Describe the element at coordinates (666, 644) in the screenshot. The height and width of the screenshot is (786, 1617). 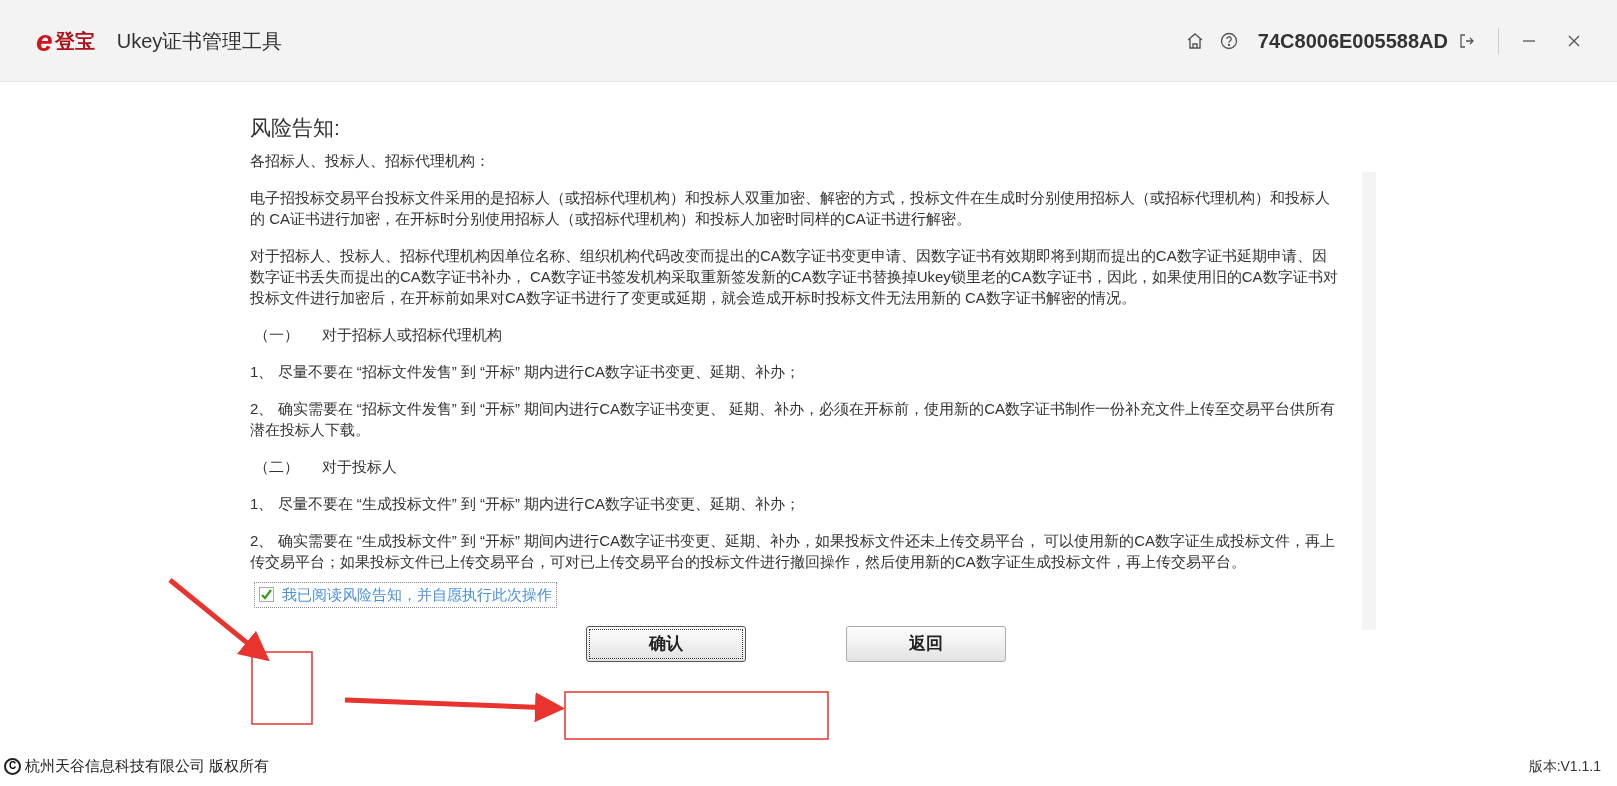
I see `dialog-button: 确认` at that location.